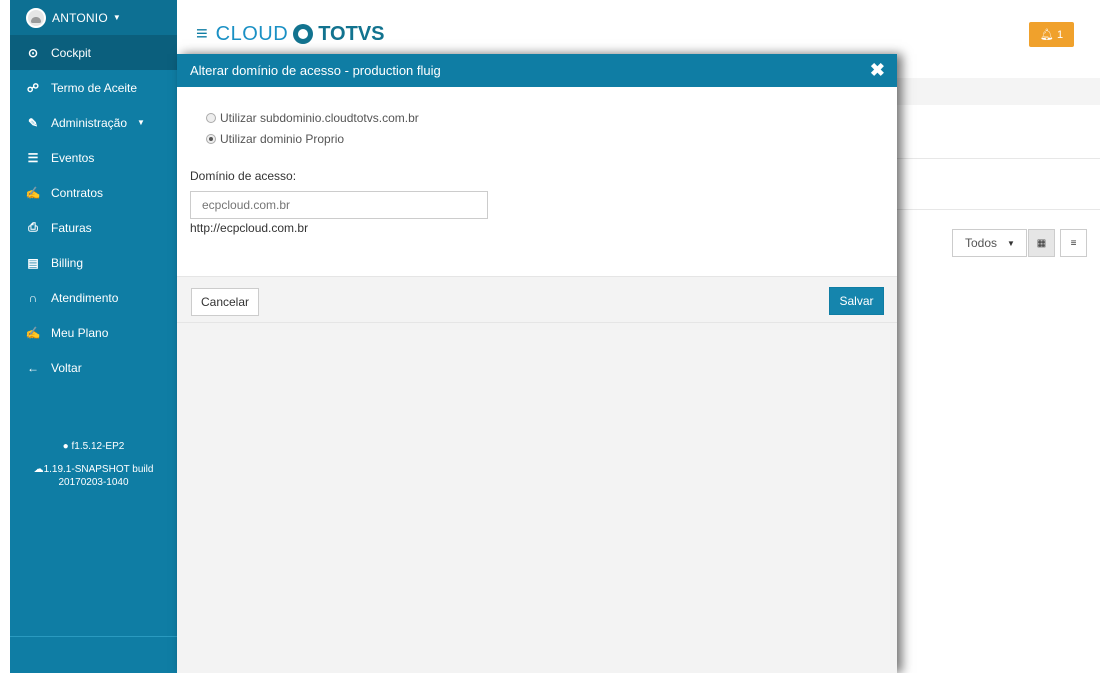 The image size is (1113, 673). I want to click on sidebar-item-label: Atendimento, so click(85, 297).